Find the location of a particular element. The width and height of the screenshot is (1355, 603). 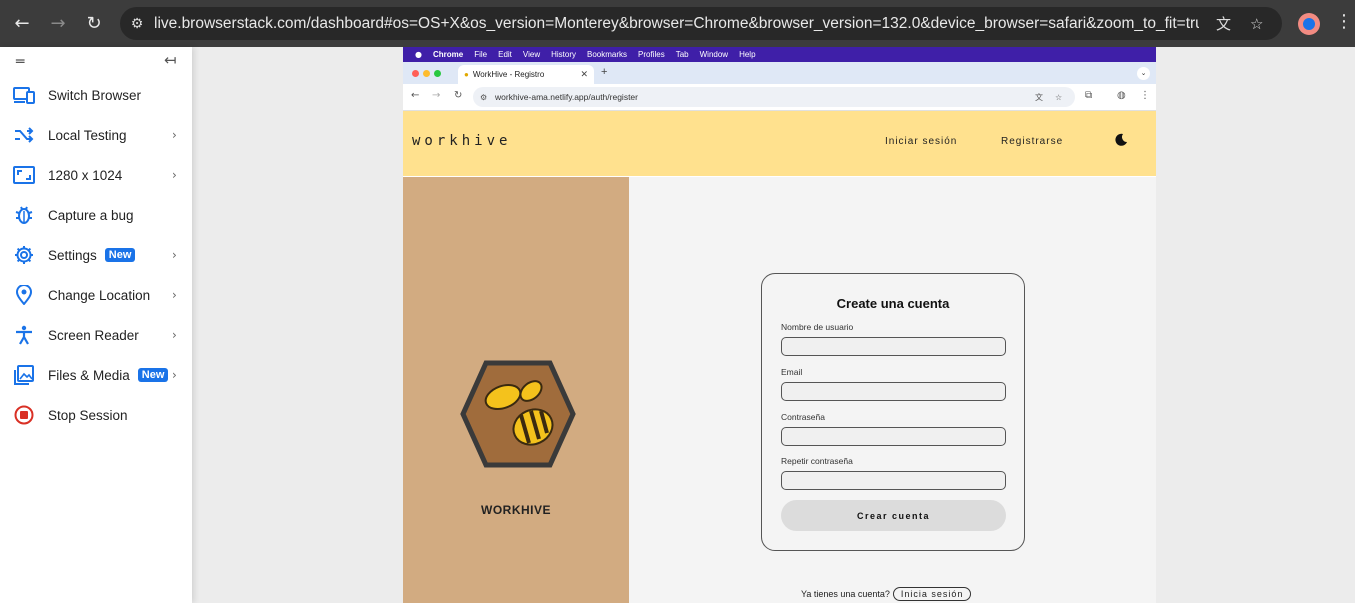

image-icon is located at coordinates (24, 375).